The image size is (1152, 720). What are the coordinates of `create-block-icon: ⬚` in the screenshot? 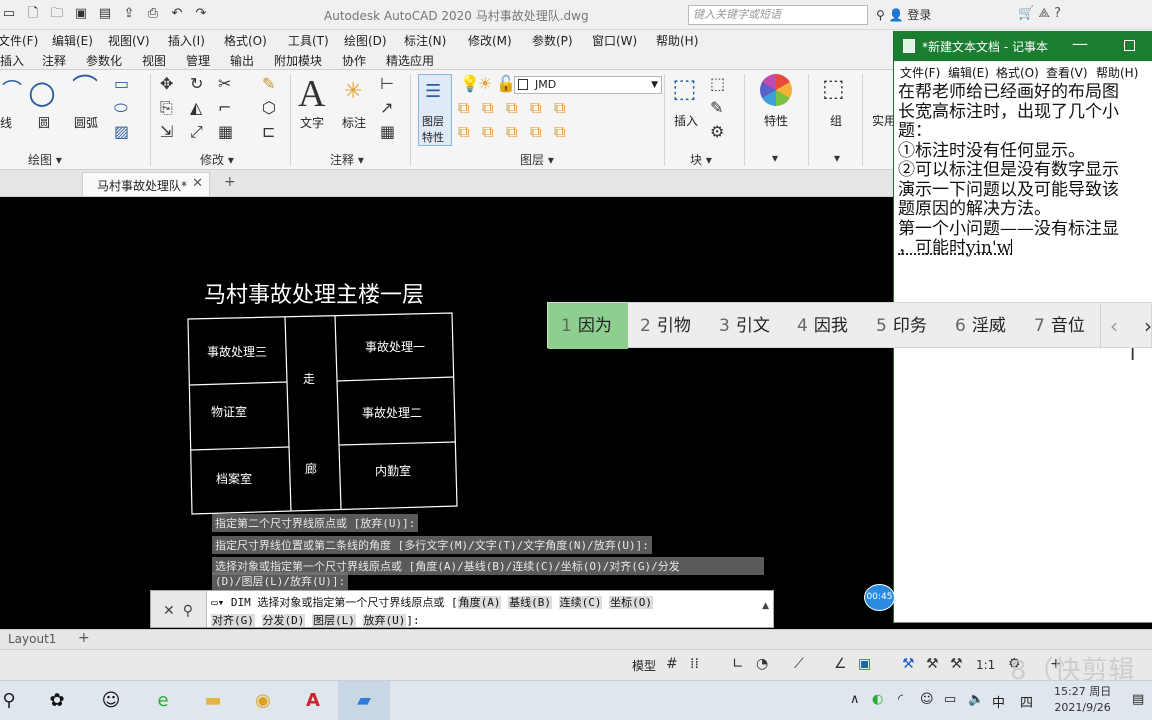 It's located at (717, 84).